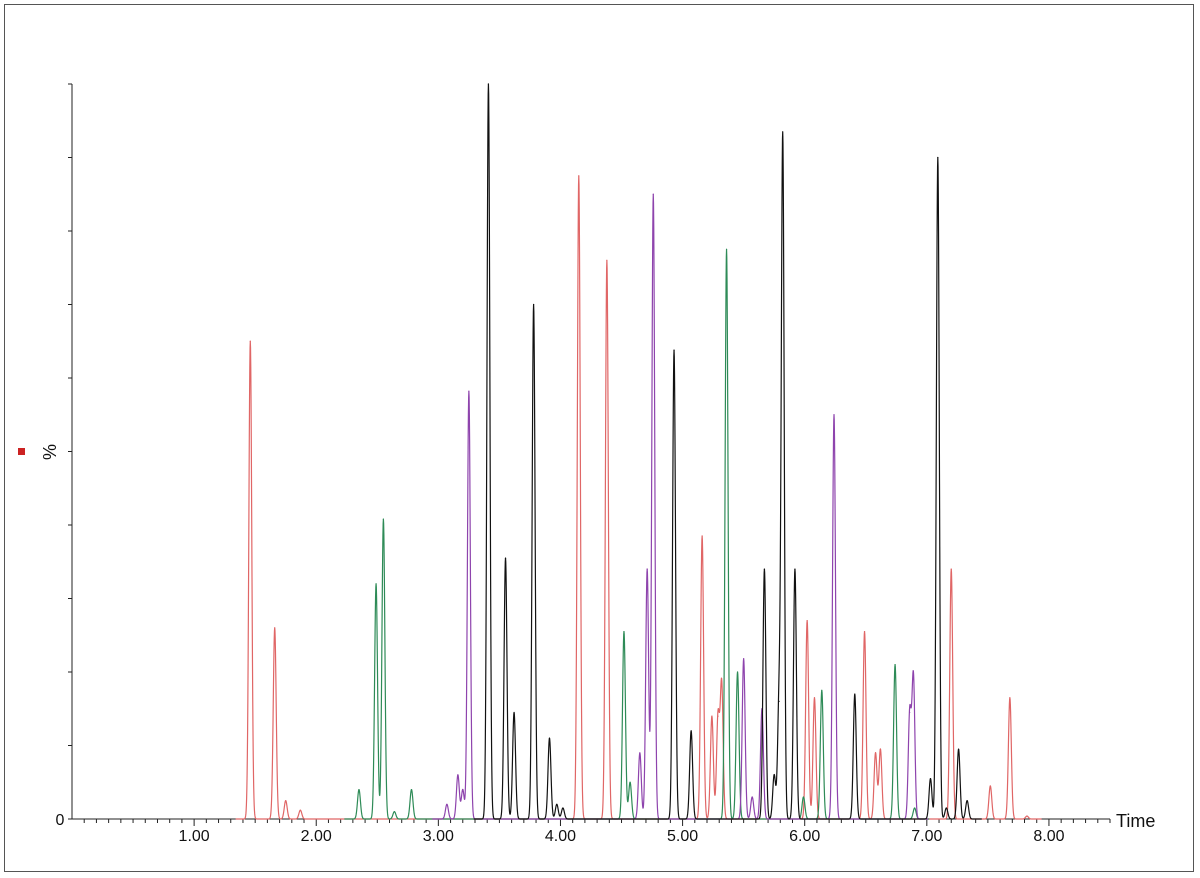 Image resolution: width=1200 pixels, height=878 pixels. I want to click on x-tick-label: 1.00, so click(194, 836).